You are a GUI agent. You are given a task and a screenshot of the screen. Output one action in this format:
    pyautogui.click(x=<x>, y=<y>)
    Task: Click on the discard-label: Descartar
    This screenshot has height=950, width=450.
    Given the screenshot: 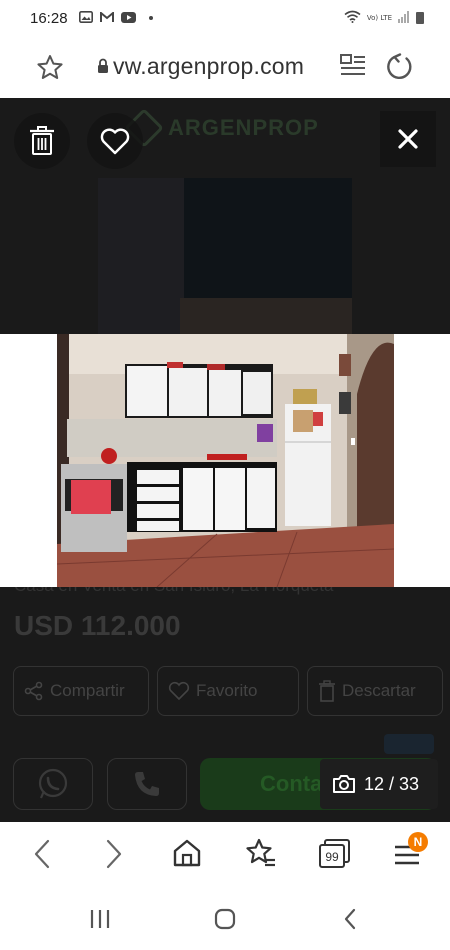 What is the action you would take?
    pyautogui.click(x=379, y=690)
    